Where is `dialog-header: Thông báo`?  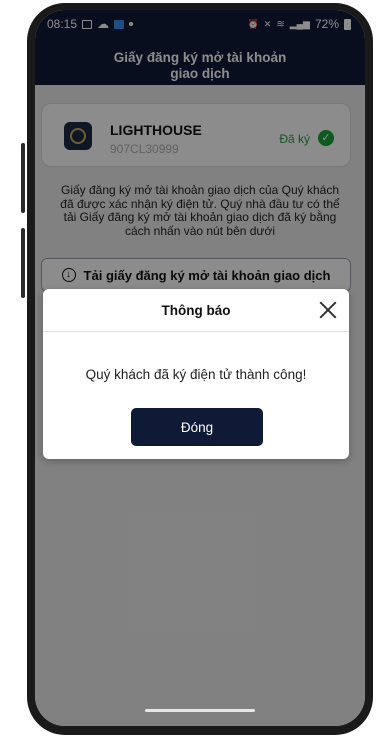
dialog-header: Thông báo is located at coordinates (196, 310).